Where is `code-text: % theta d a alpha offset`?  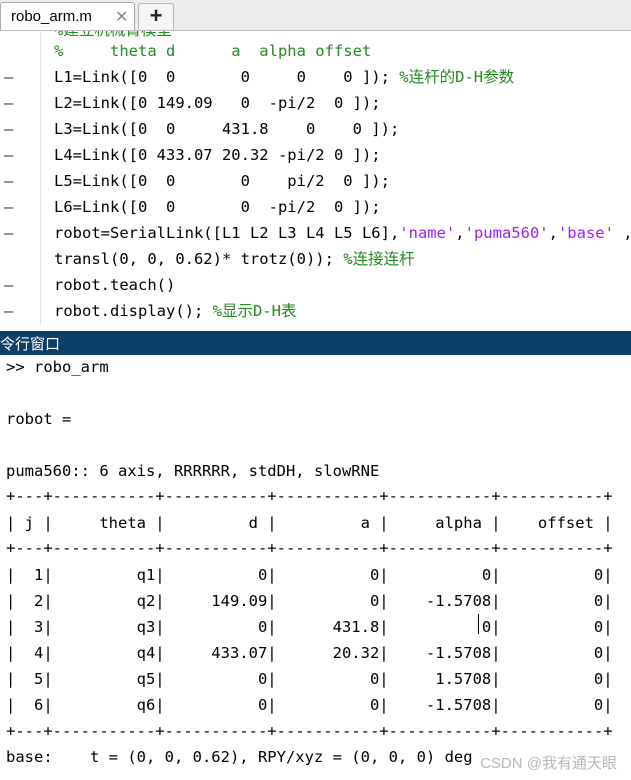 code-text: % theta d a alpha offset is located at coordinates (212, 51).